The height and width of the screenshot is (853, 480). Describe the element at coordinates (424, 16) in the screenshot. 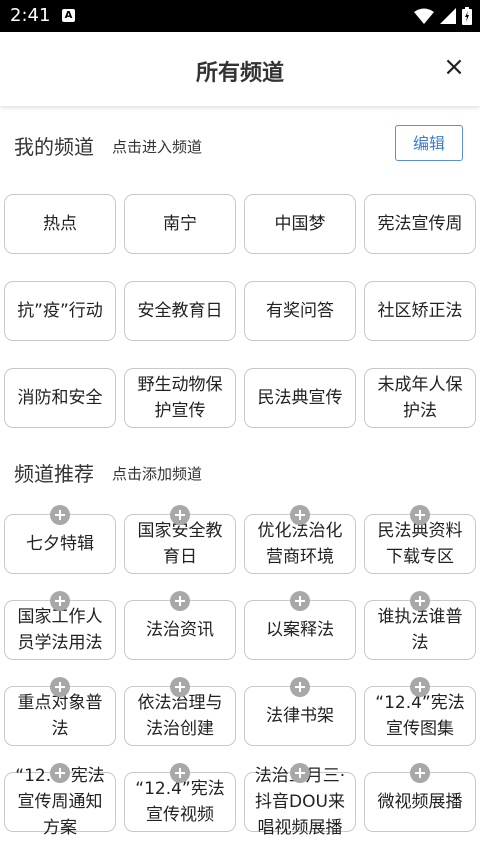

I see `wifi-icon` at that location.